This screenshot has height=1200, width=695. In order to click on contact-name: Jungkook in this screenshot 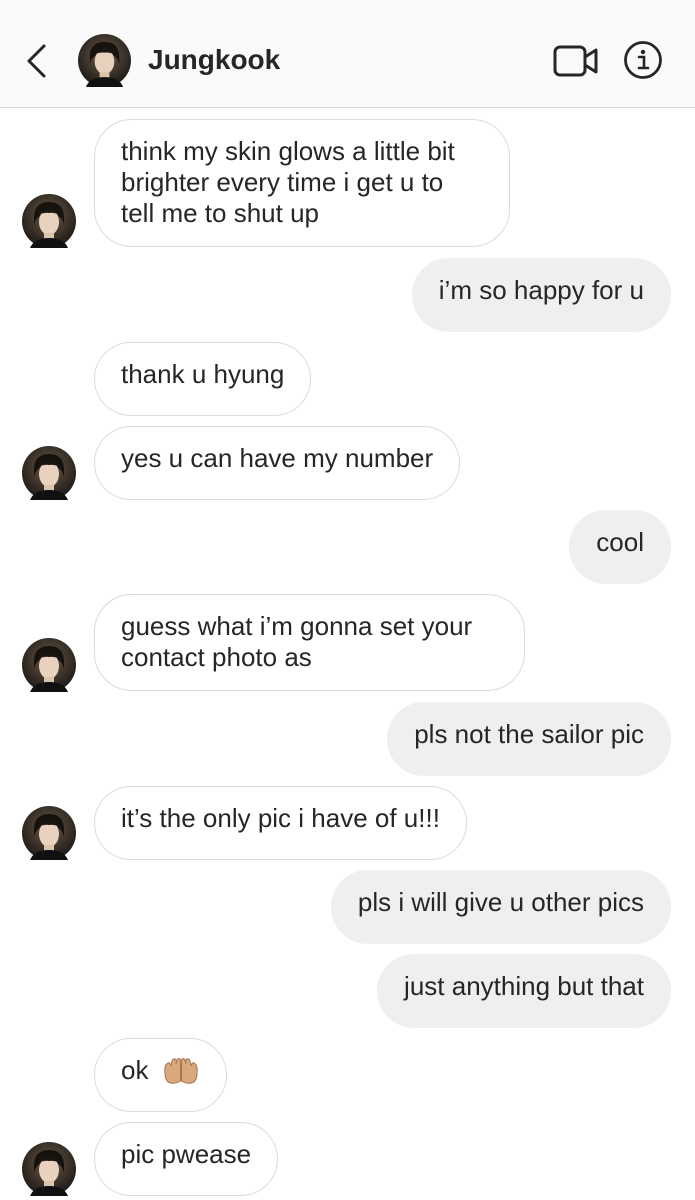, I will do `click(214, 60)`.